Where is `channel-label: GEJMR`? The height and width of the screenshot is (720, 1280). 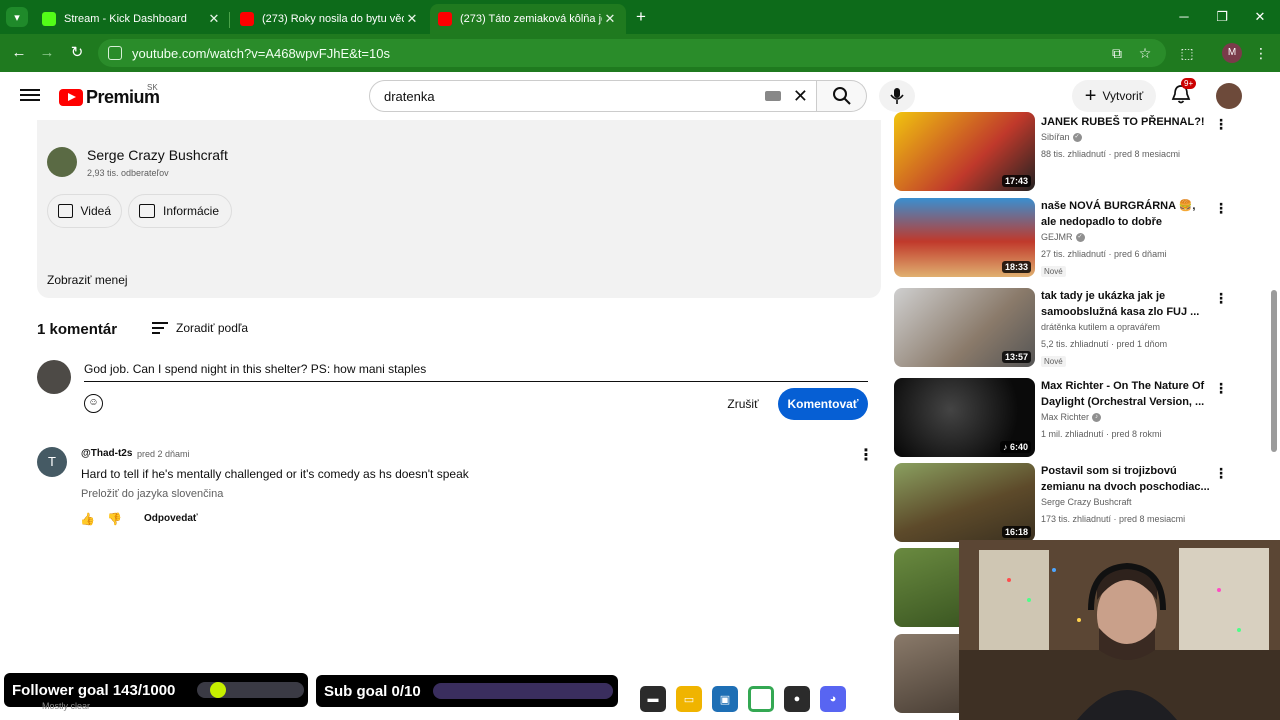 channel-label: GEJMR is located at coordinates (1057, 237).